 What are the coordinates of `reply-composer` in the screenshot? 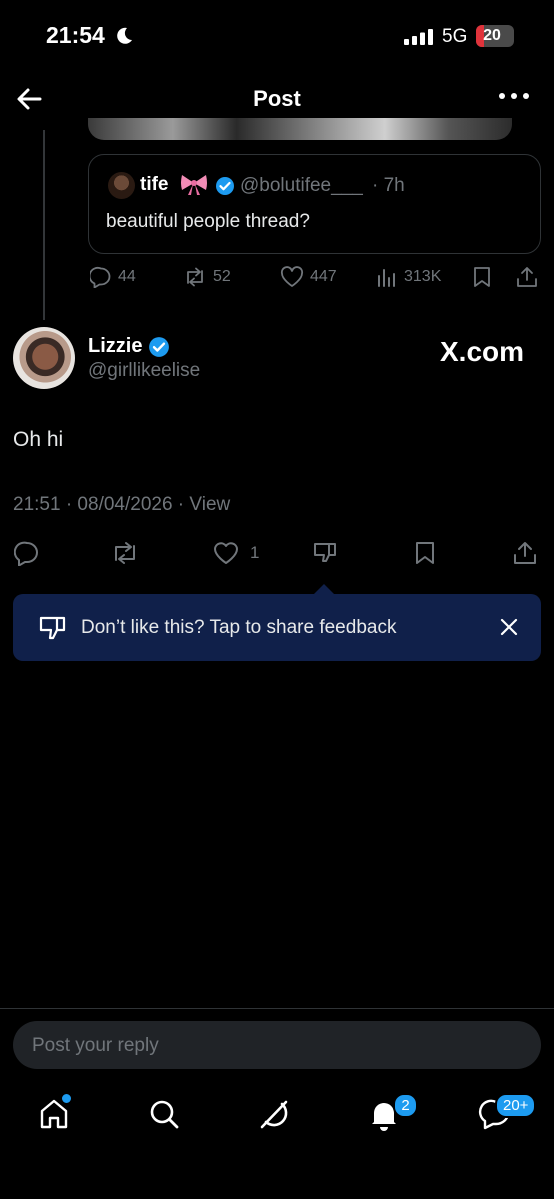 It's located at (277, 1046).